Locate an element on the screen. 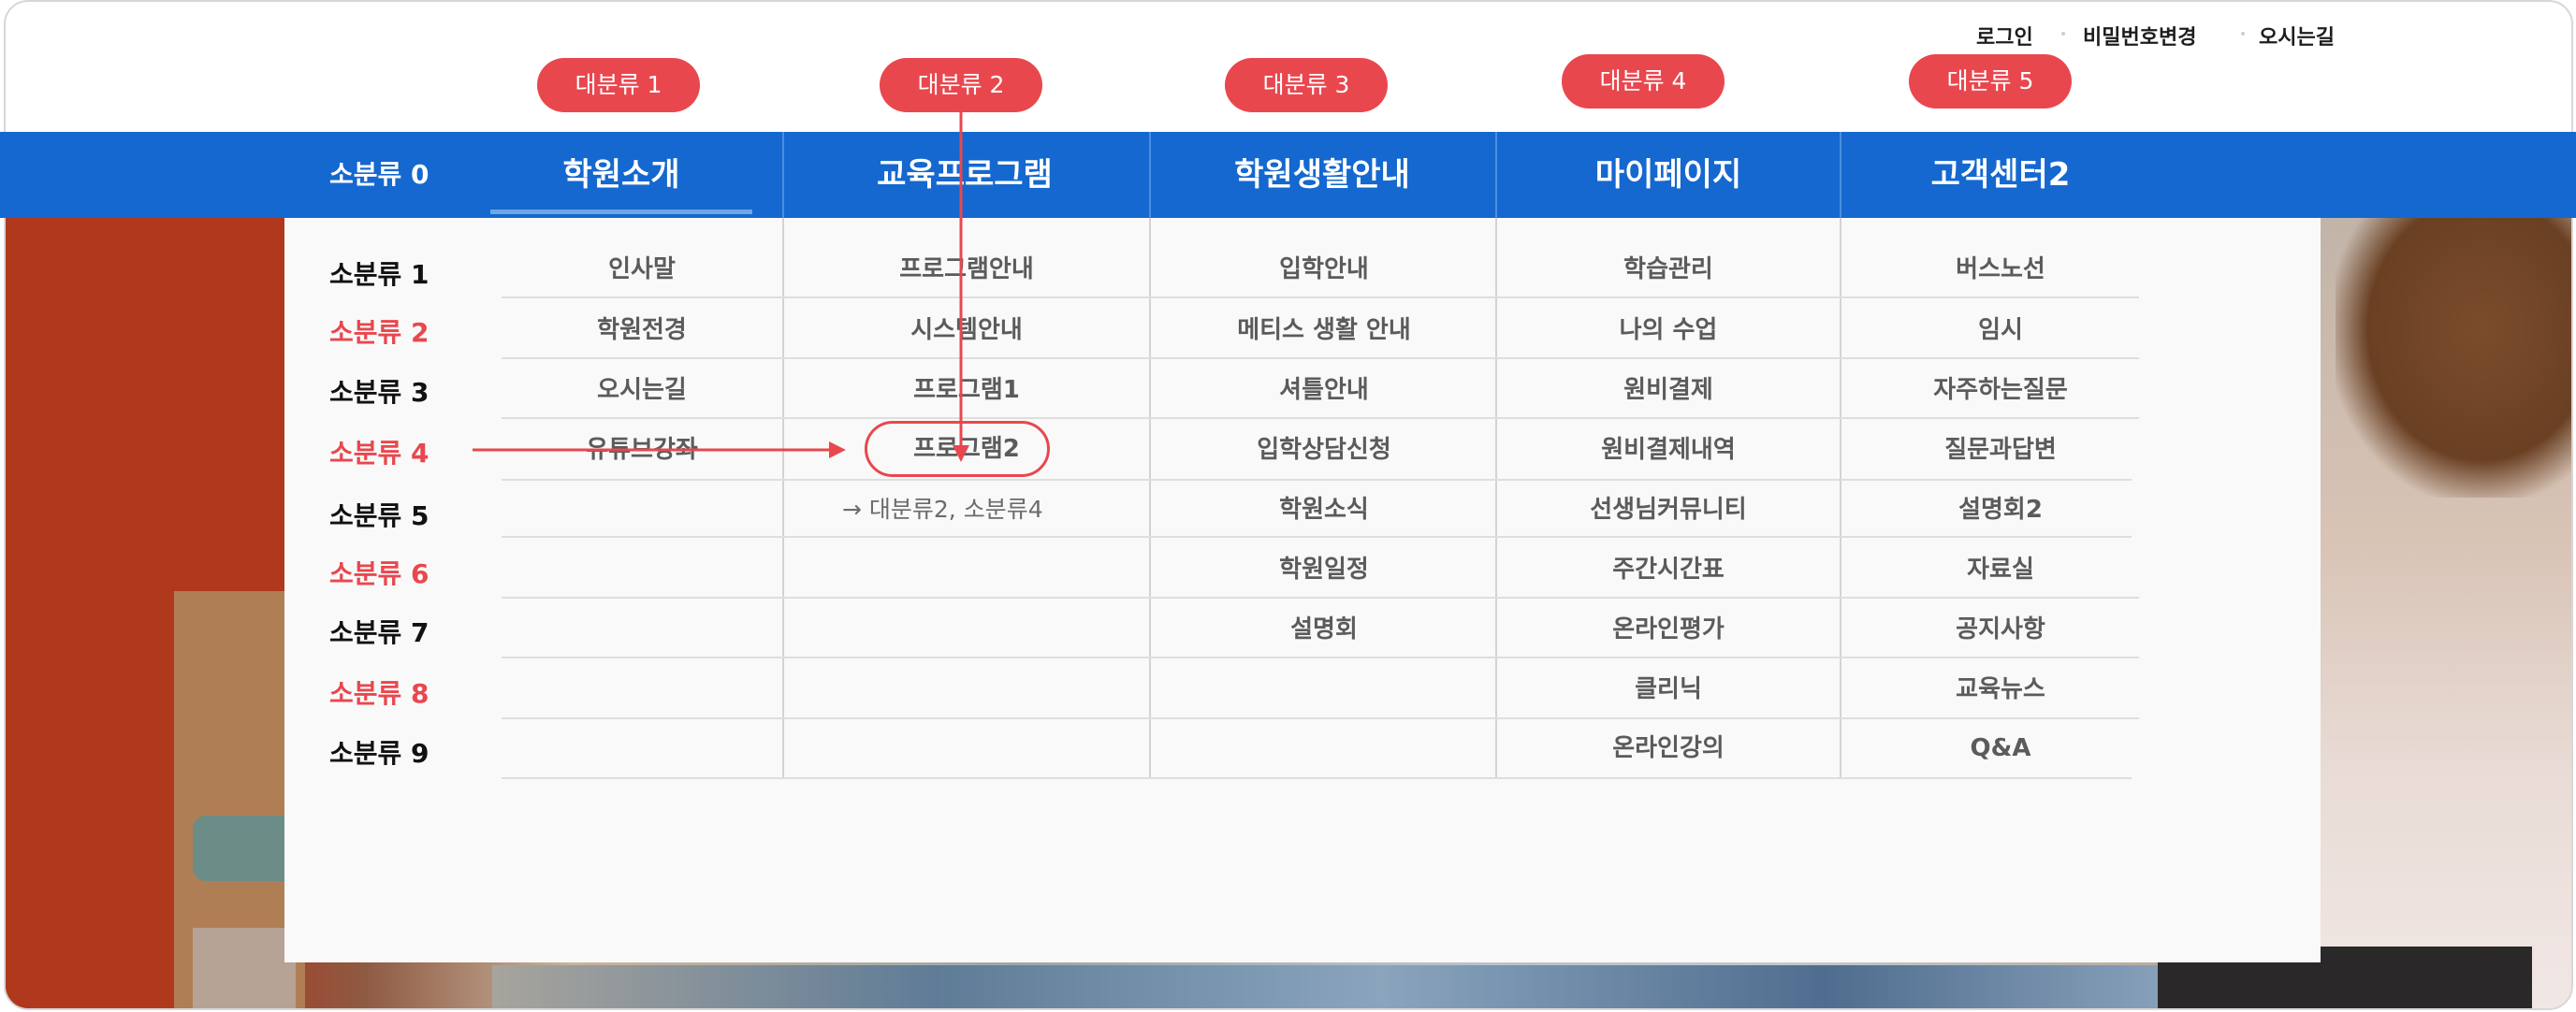  menu-item: 자료실 is located at coordinates (2000, 569).